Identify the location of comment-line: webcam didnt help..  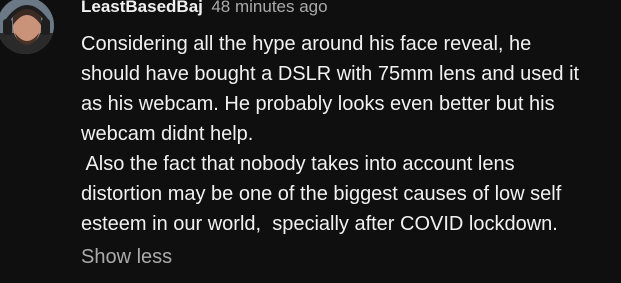
(167, 134).